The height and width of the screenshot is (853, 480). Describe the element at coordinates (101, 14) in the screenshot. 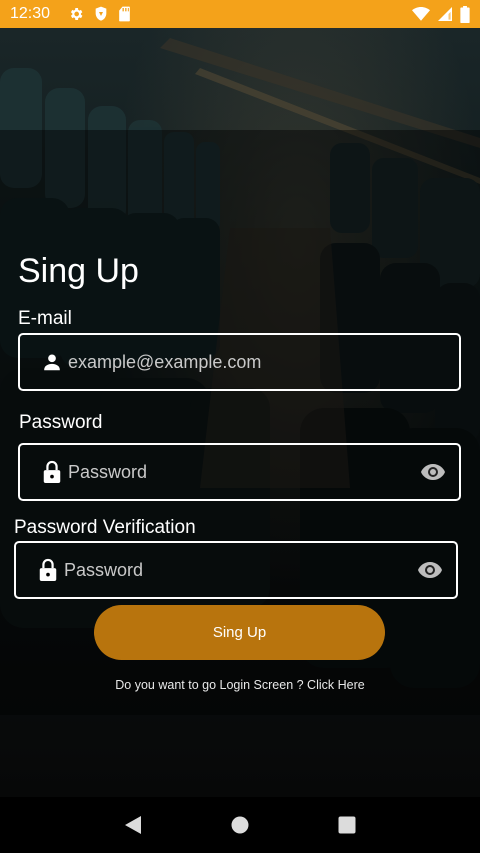

I see `shield-icon` at that location.